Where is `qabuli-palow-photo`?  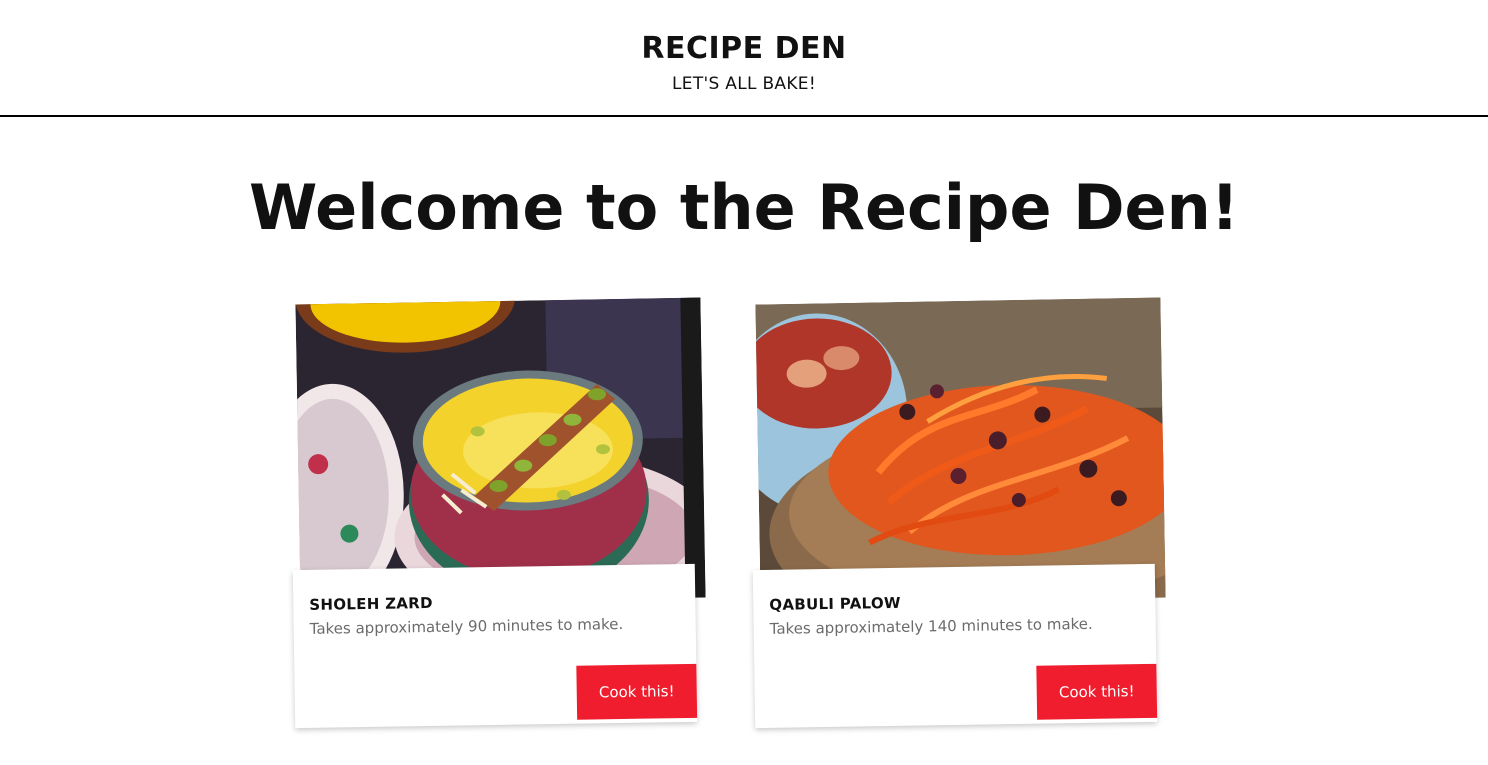
qabuli-palow-photo is located at coordinates (960, 451).